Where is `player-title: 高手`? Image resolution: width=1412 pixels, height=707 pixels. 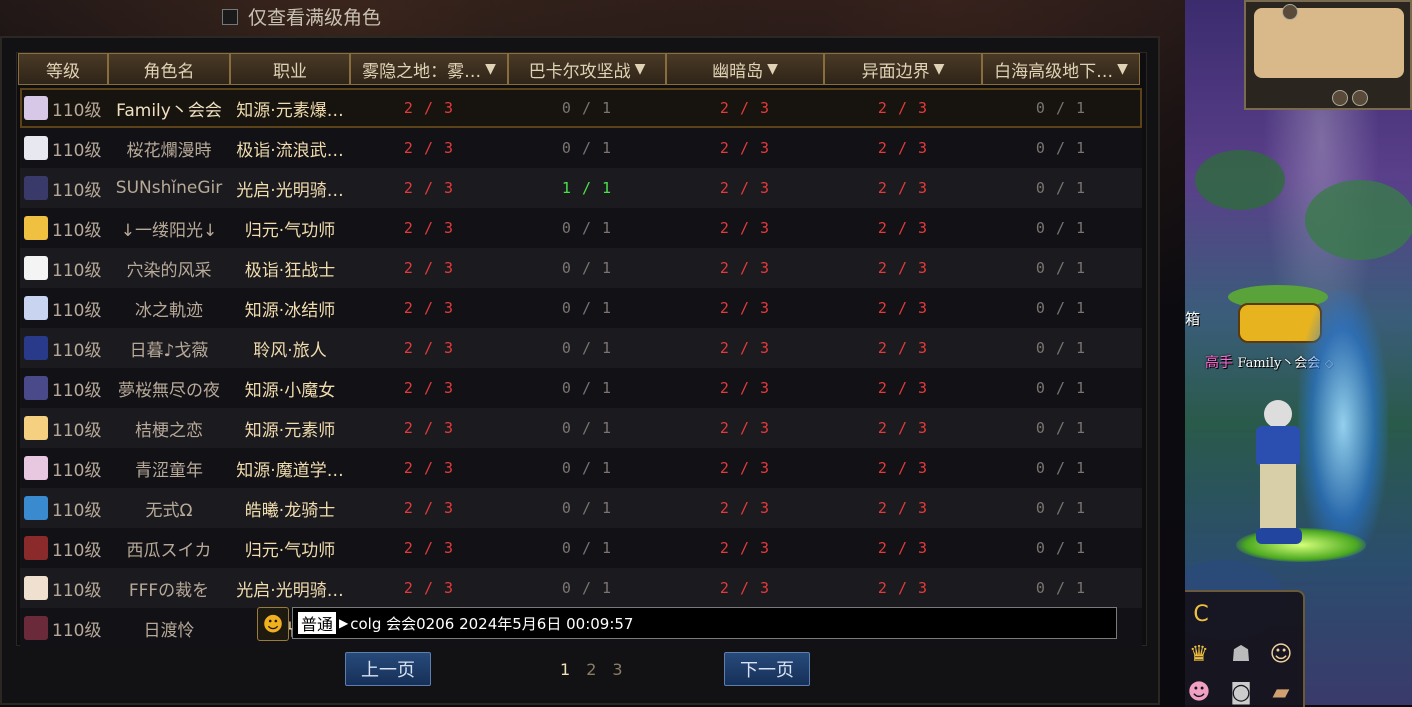
player-title: 高手 is located at coordinates (1219, 363).